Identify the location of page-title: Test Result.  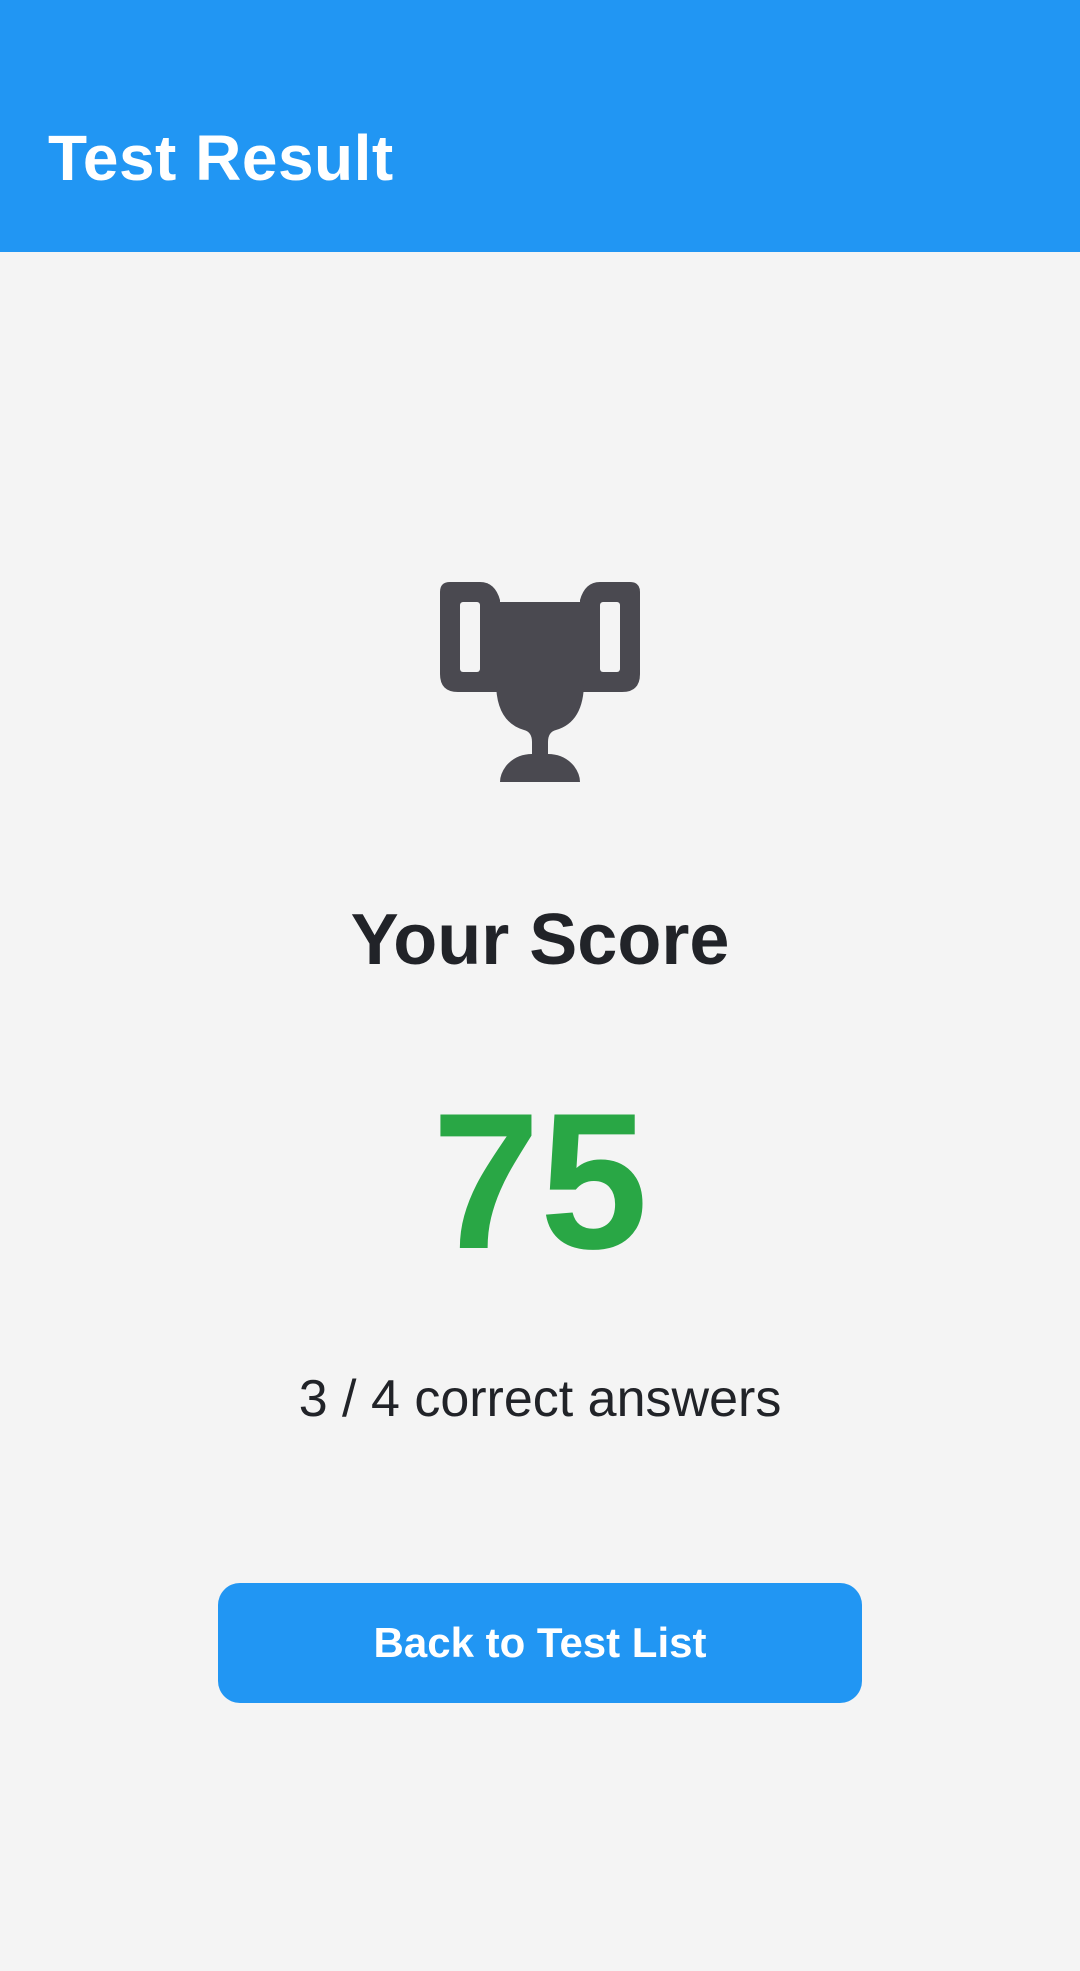
(221, 158).